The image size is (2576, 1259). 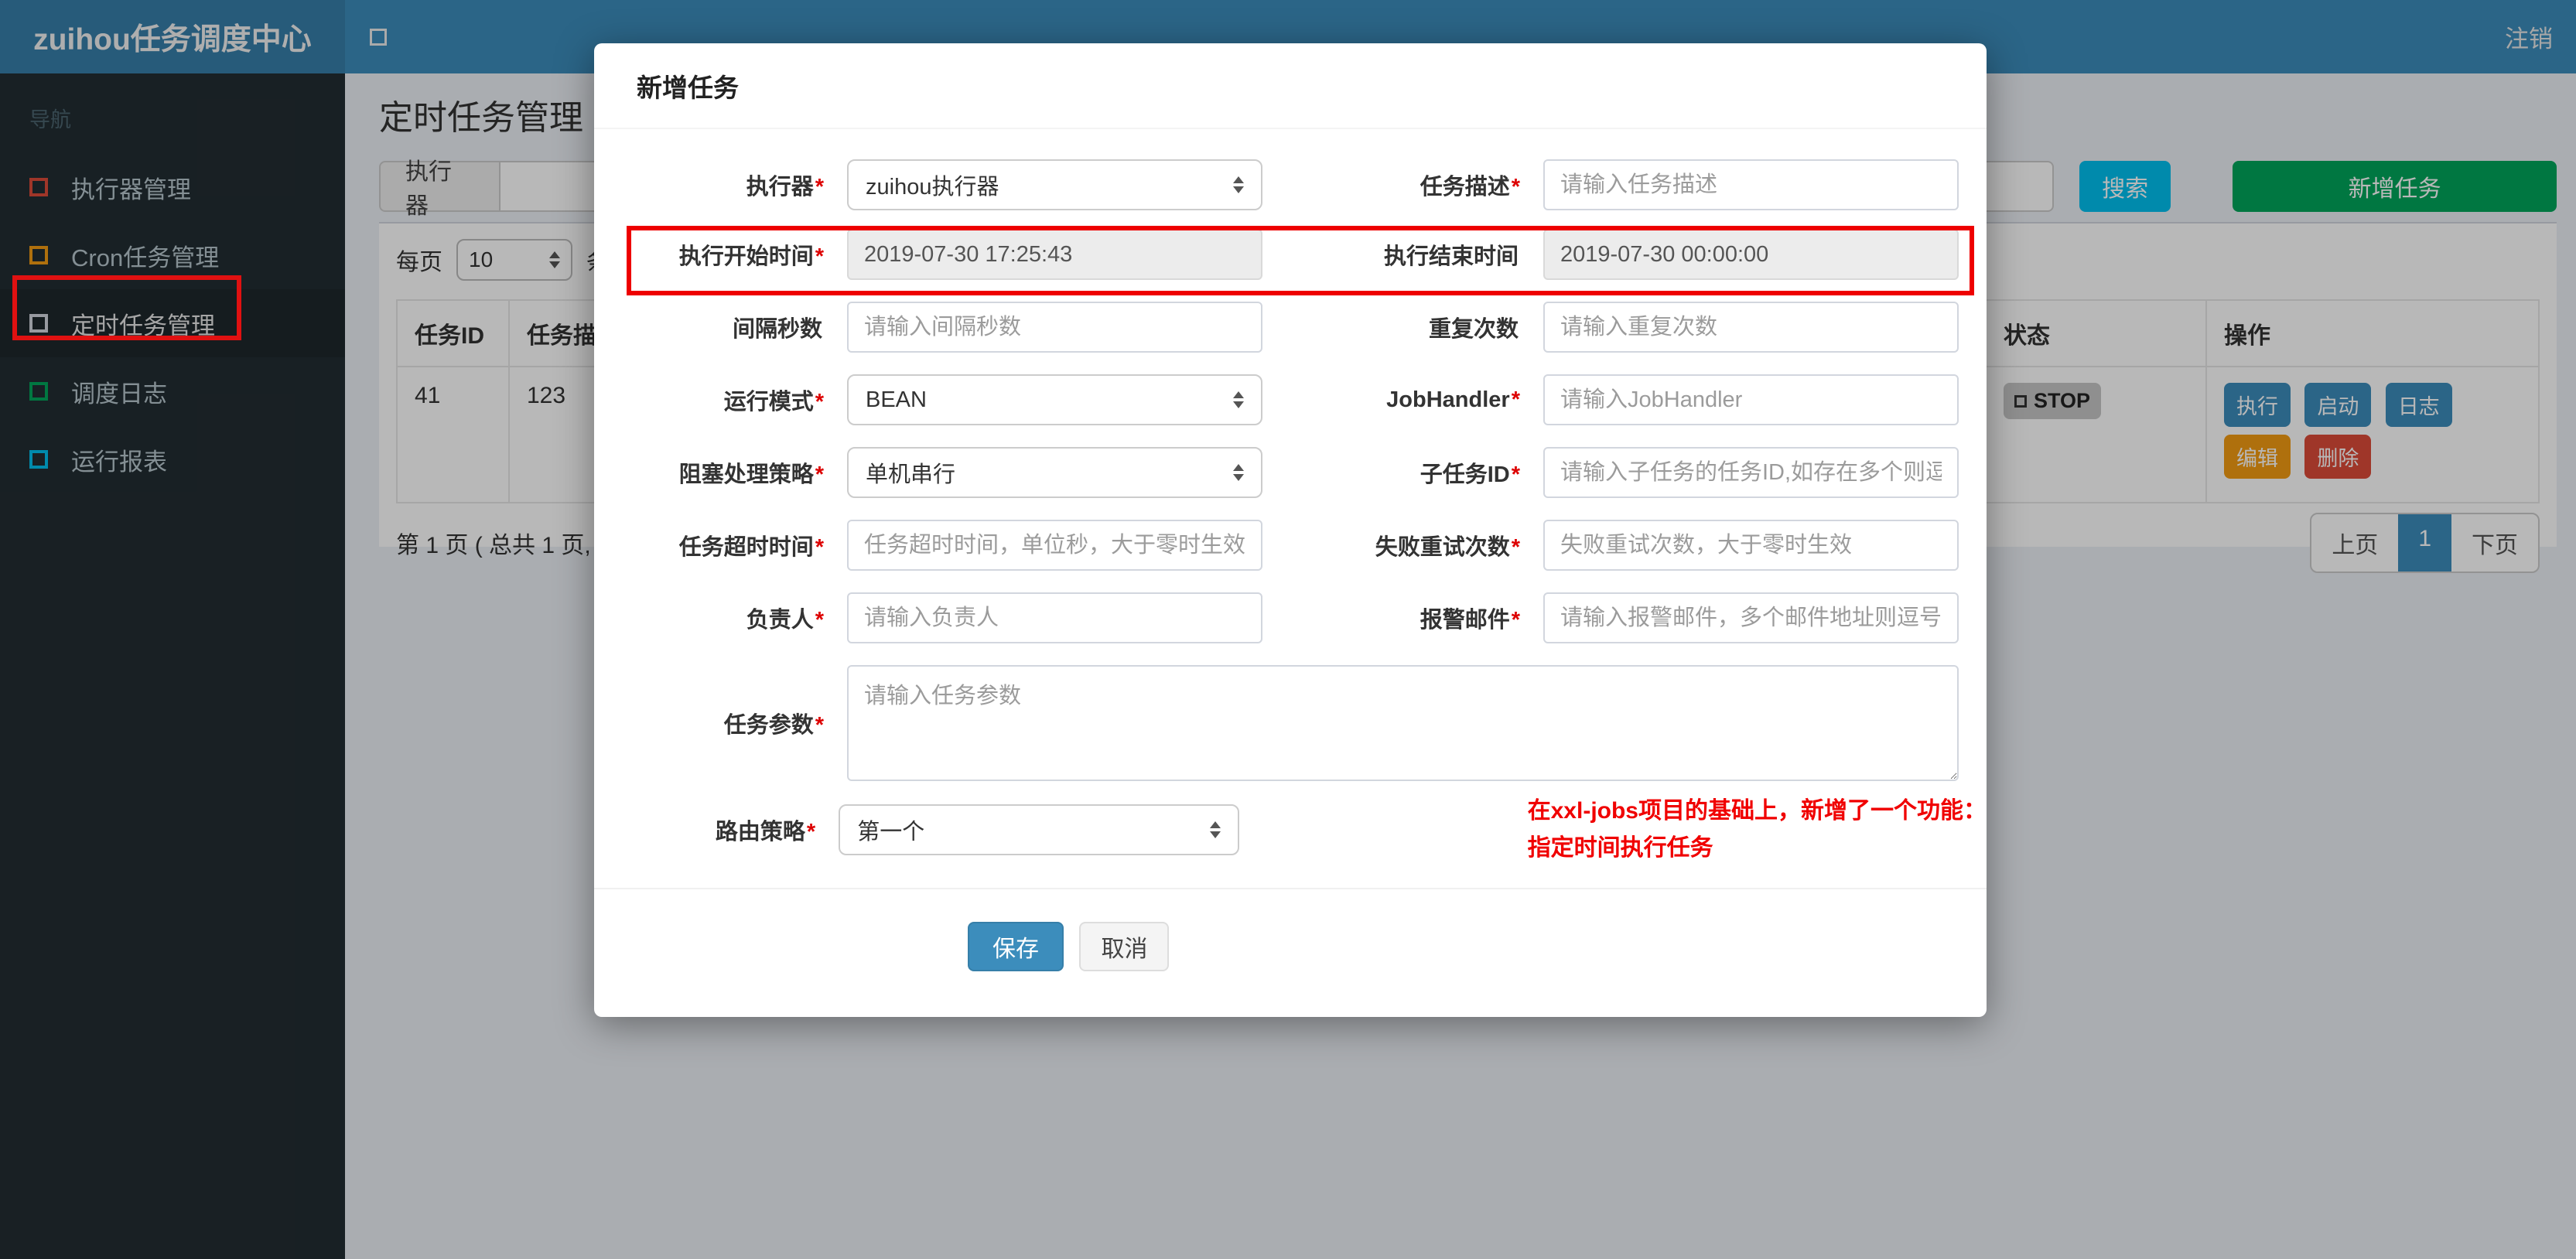 What do you see at coordinates (896, 399) in the screenshot?
I see `run-mode-select-value: BEAN` at bounding box center [896, 399].